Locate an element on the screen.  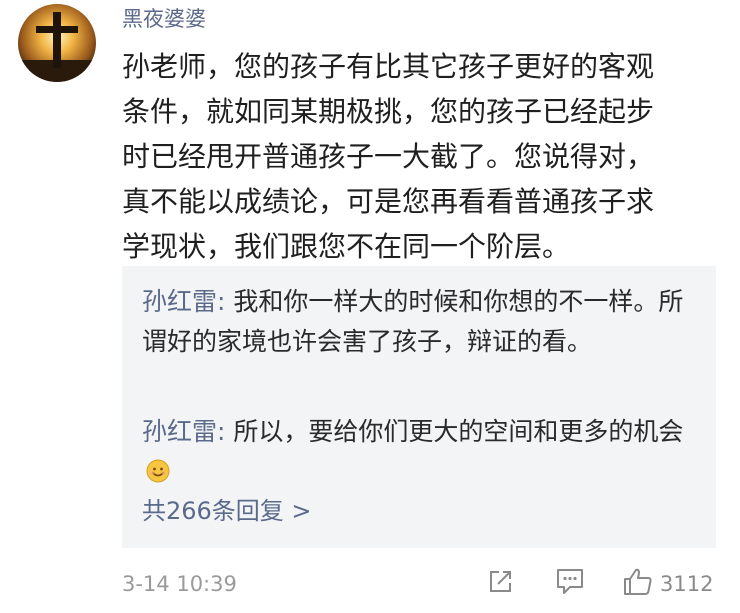
comment-timestamp: 3-14 10:39 is located at coordinates (179, 584).